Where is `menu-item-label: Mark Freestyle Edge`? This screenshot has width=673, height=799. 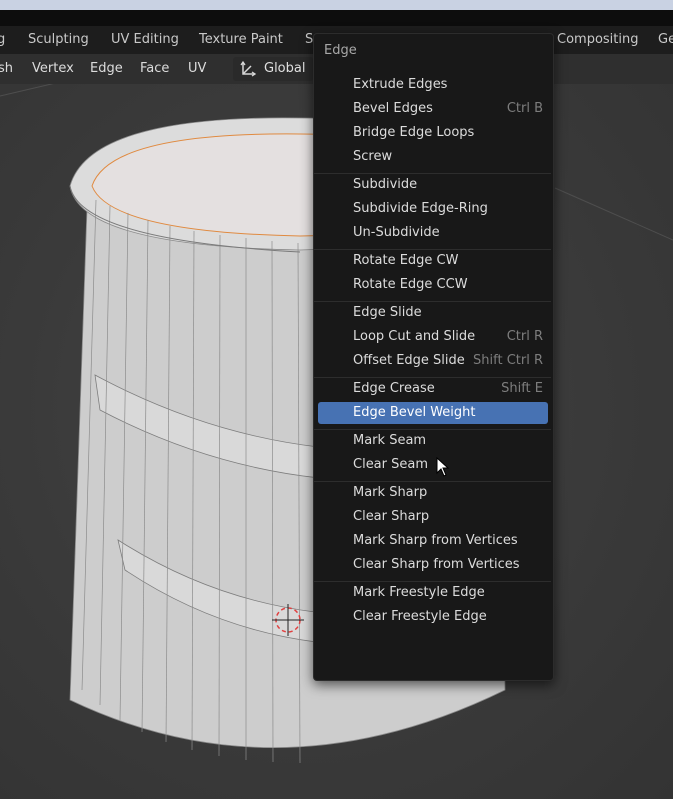 menu-item-label: Mark Freestyle Edge is located at coordinates (419, 592).